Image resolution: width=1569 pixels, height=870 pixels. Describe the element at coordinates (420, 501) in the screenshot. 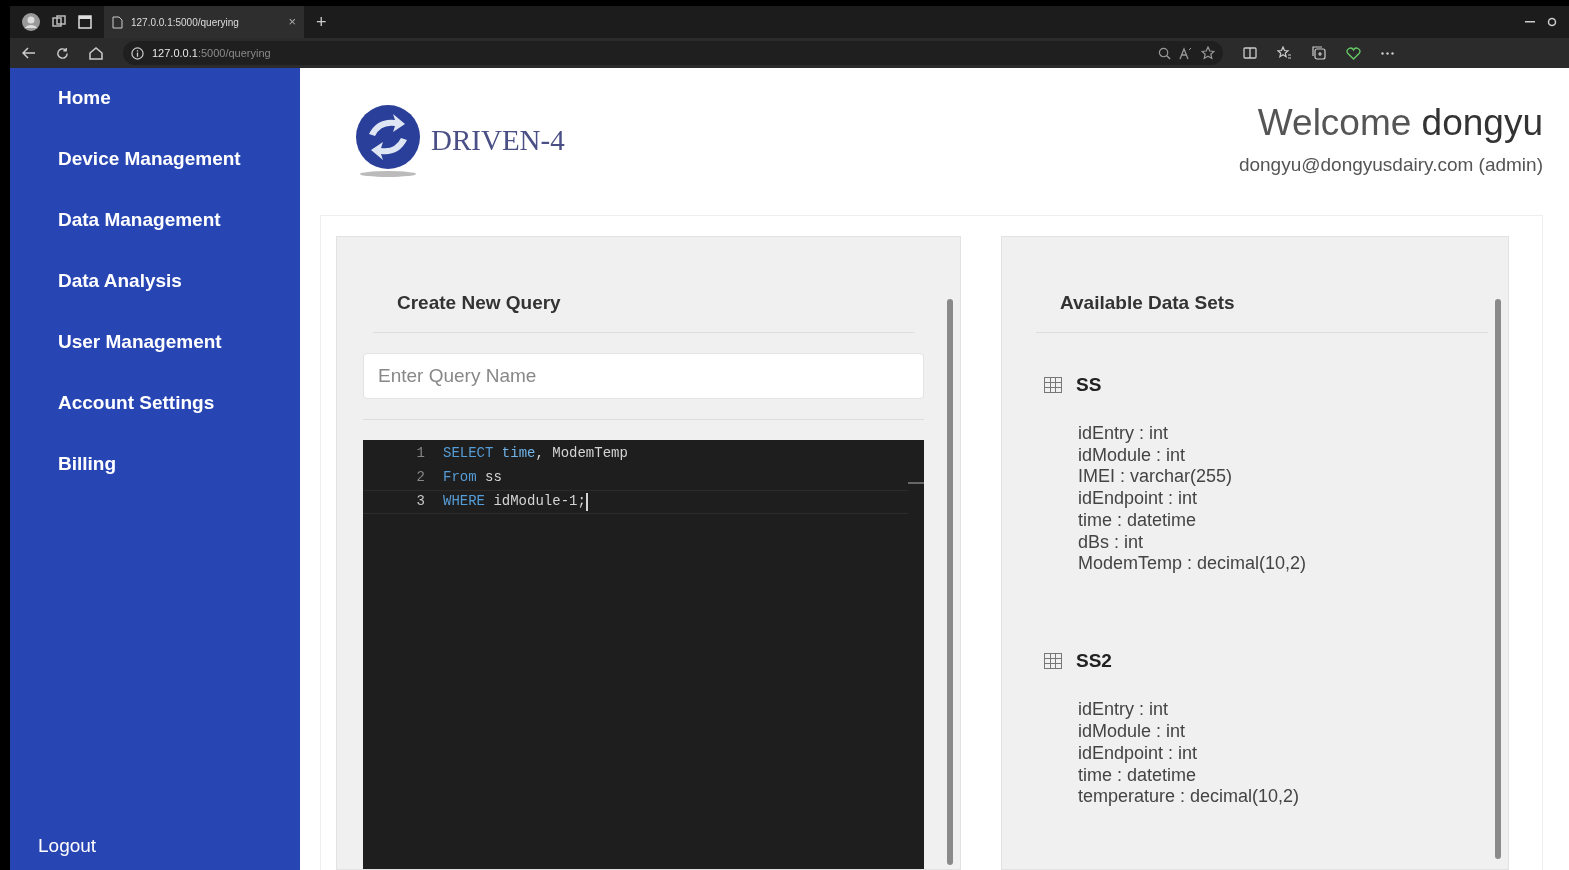

I see `line-number: 3` at that location.